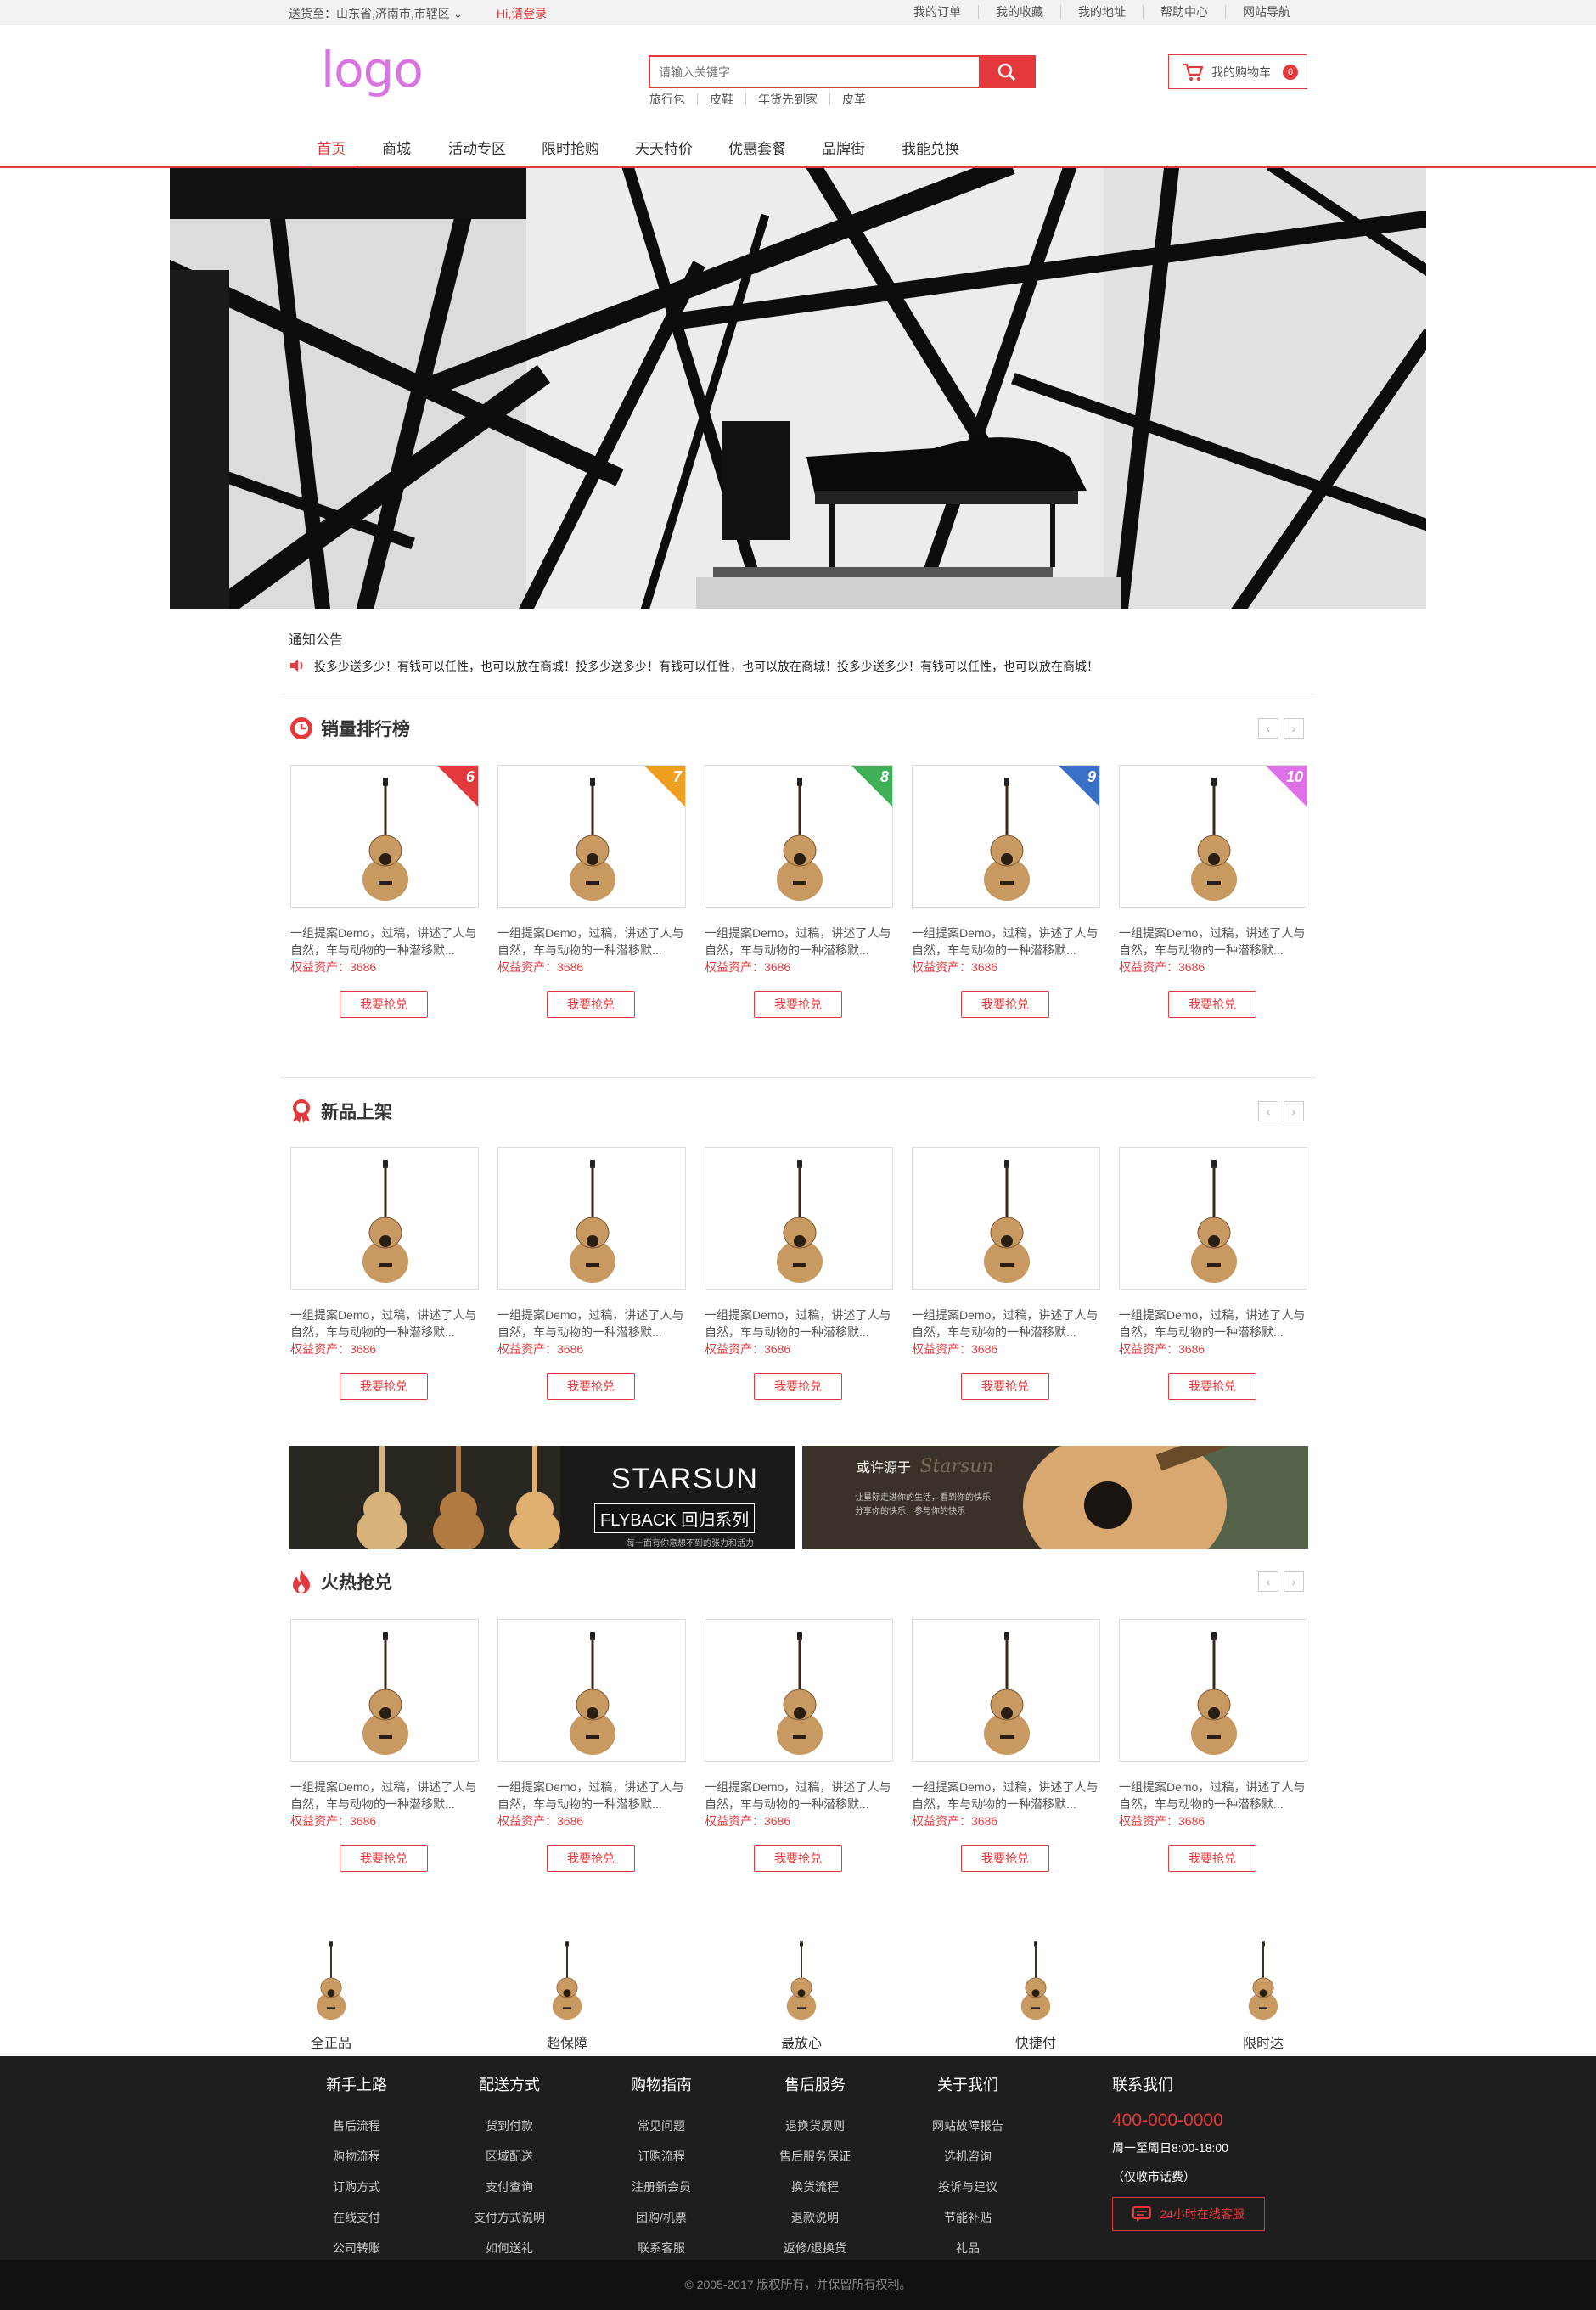  I want to click on footer-link: 注册新会员, so click(661, 2187).